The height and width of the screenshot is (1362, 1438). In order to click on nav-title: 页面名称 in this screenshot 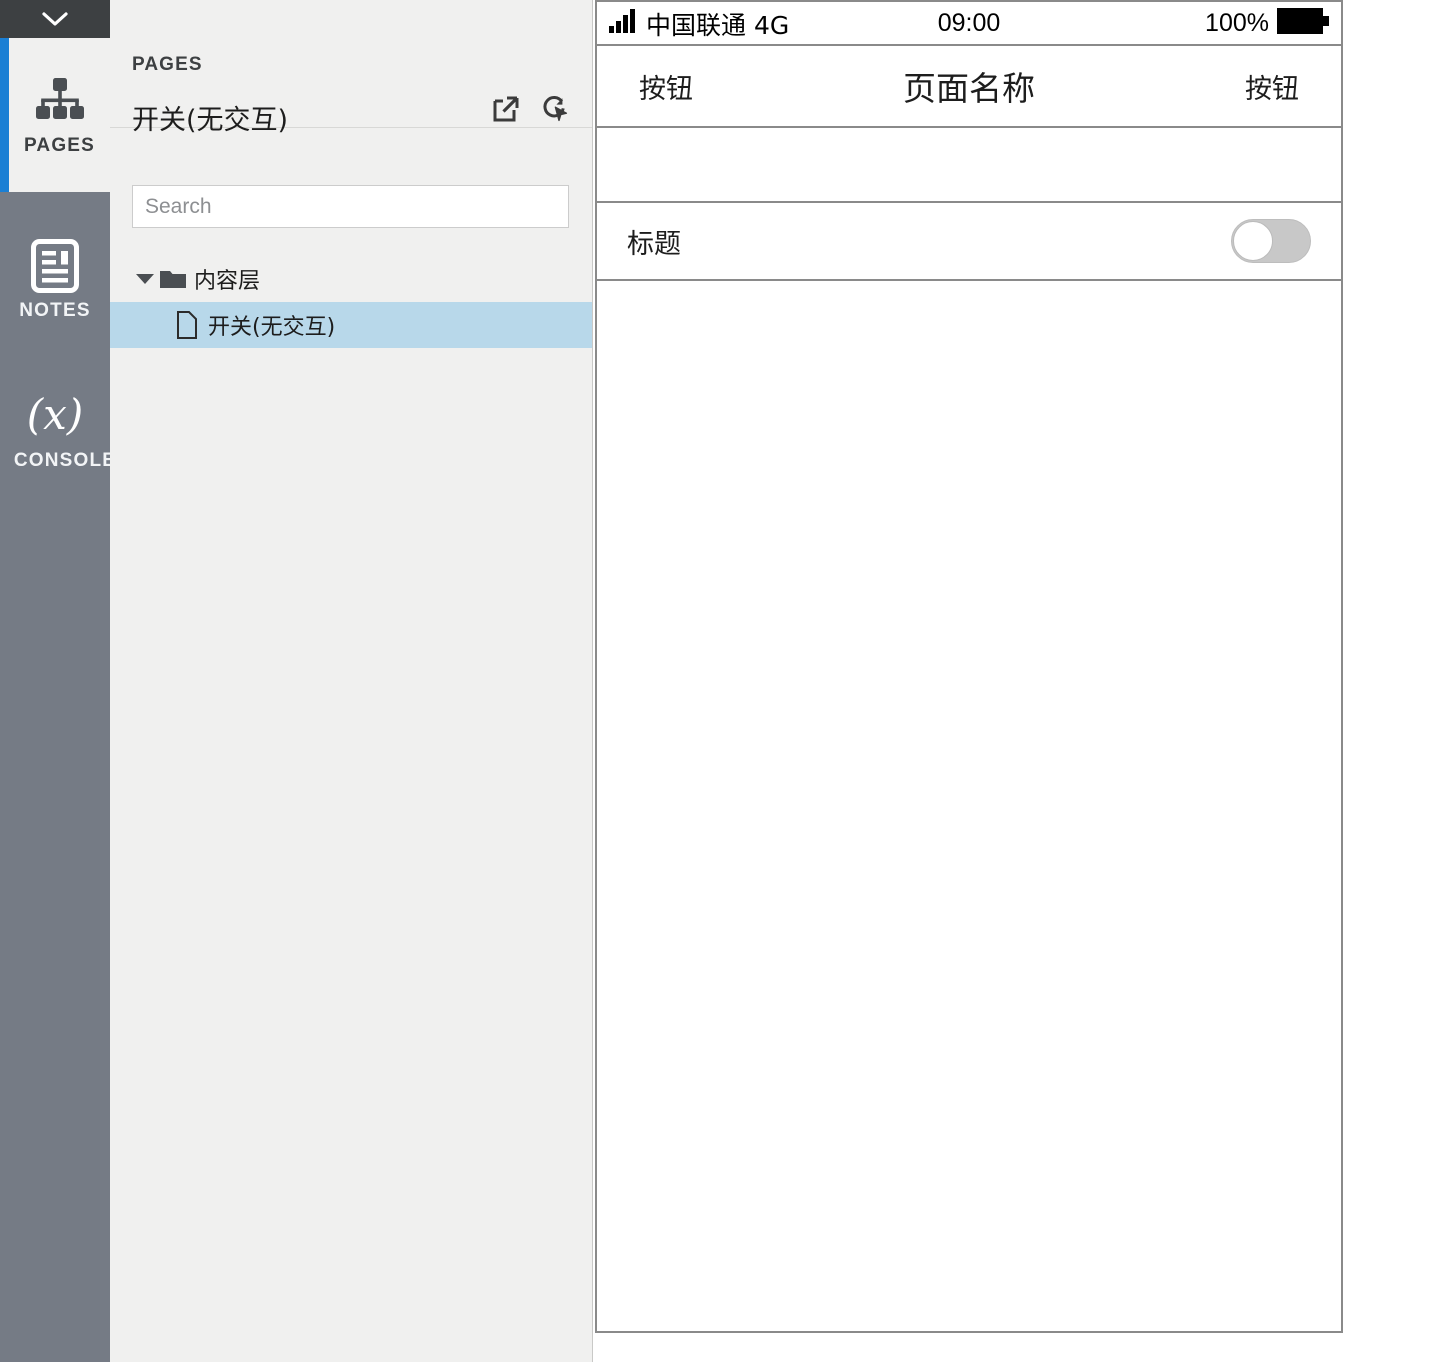, I will do `click(969, 88)`.